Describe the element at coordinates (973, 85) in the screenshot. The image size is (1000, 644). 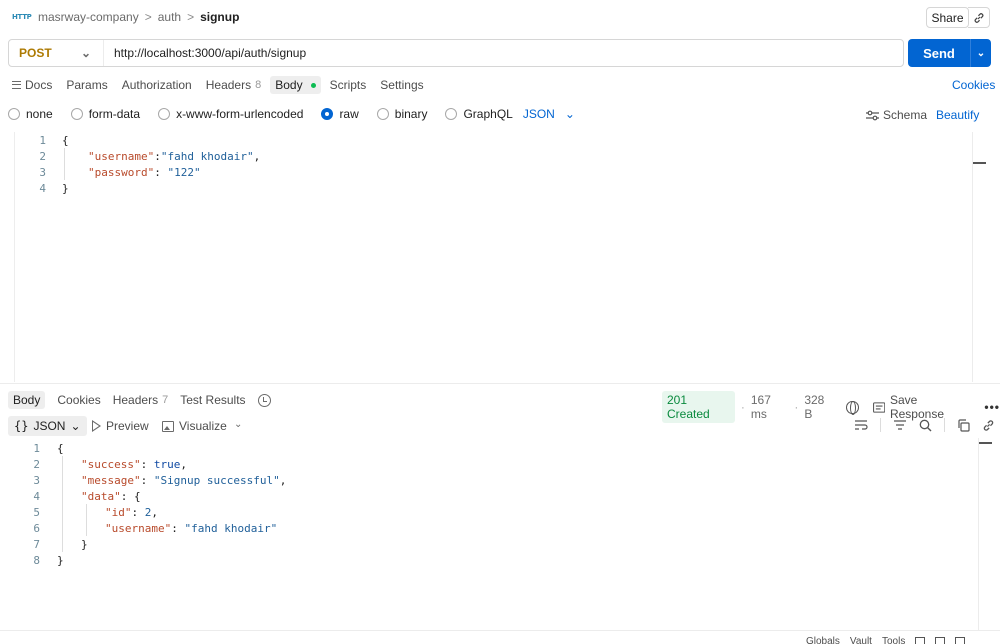
I see `cookies-link: Cookies` at that location.